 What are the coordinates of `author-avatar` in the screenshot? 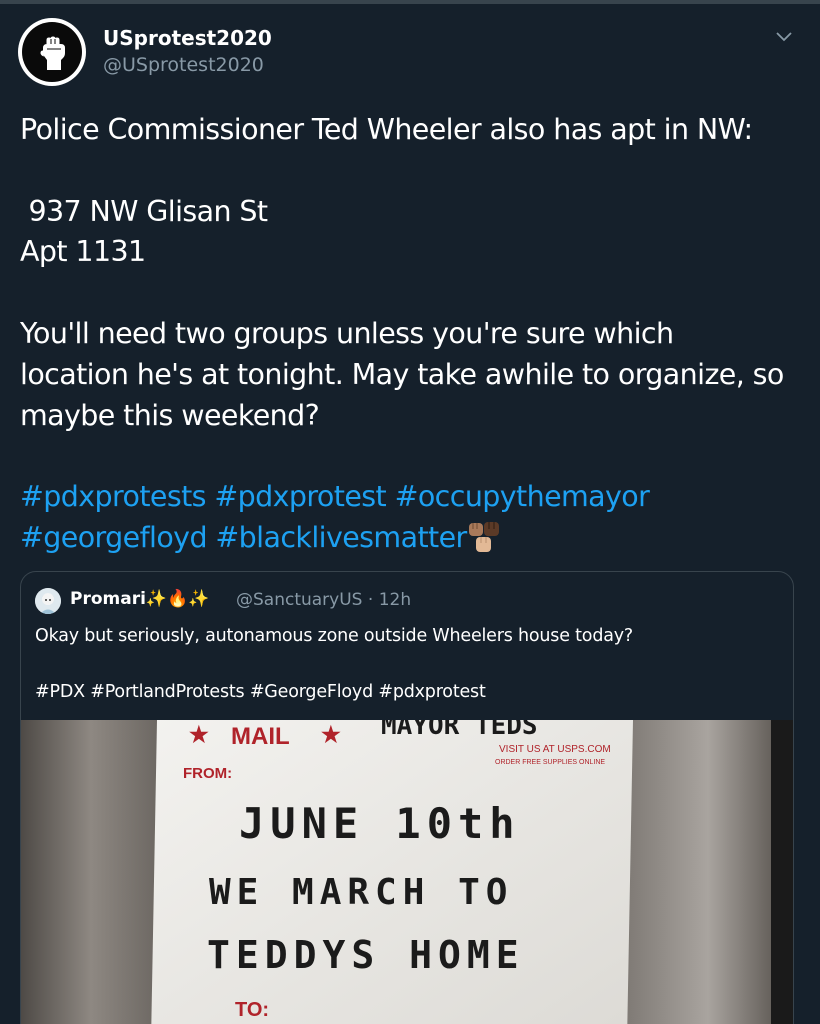 It's located at (52, 52).